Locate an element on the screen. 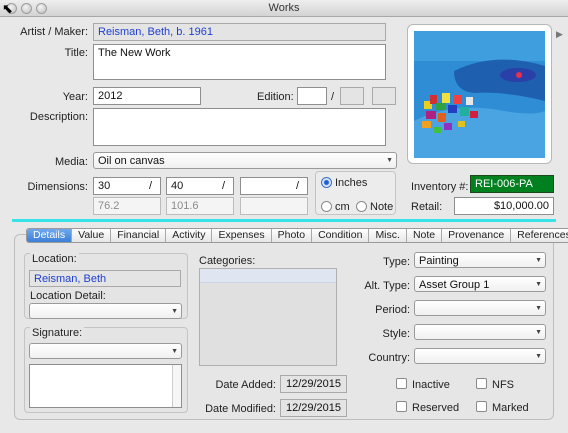  window-titlebar: Works is located at coordinates (284, 8).